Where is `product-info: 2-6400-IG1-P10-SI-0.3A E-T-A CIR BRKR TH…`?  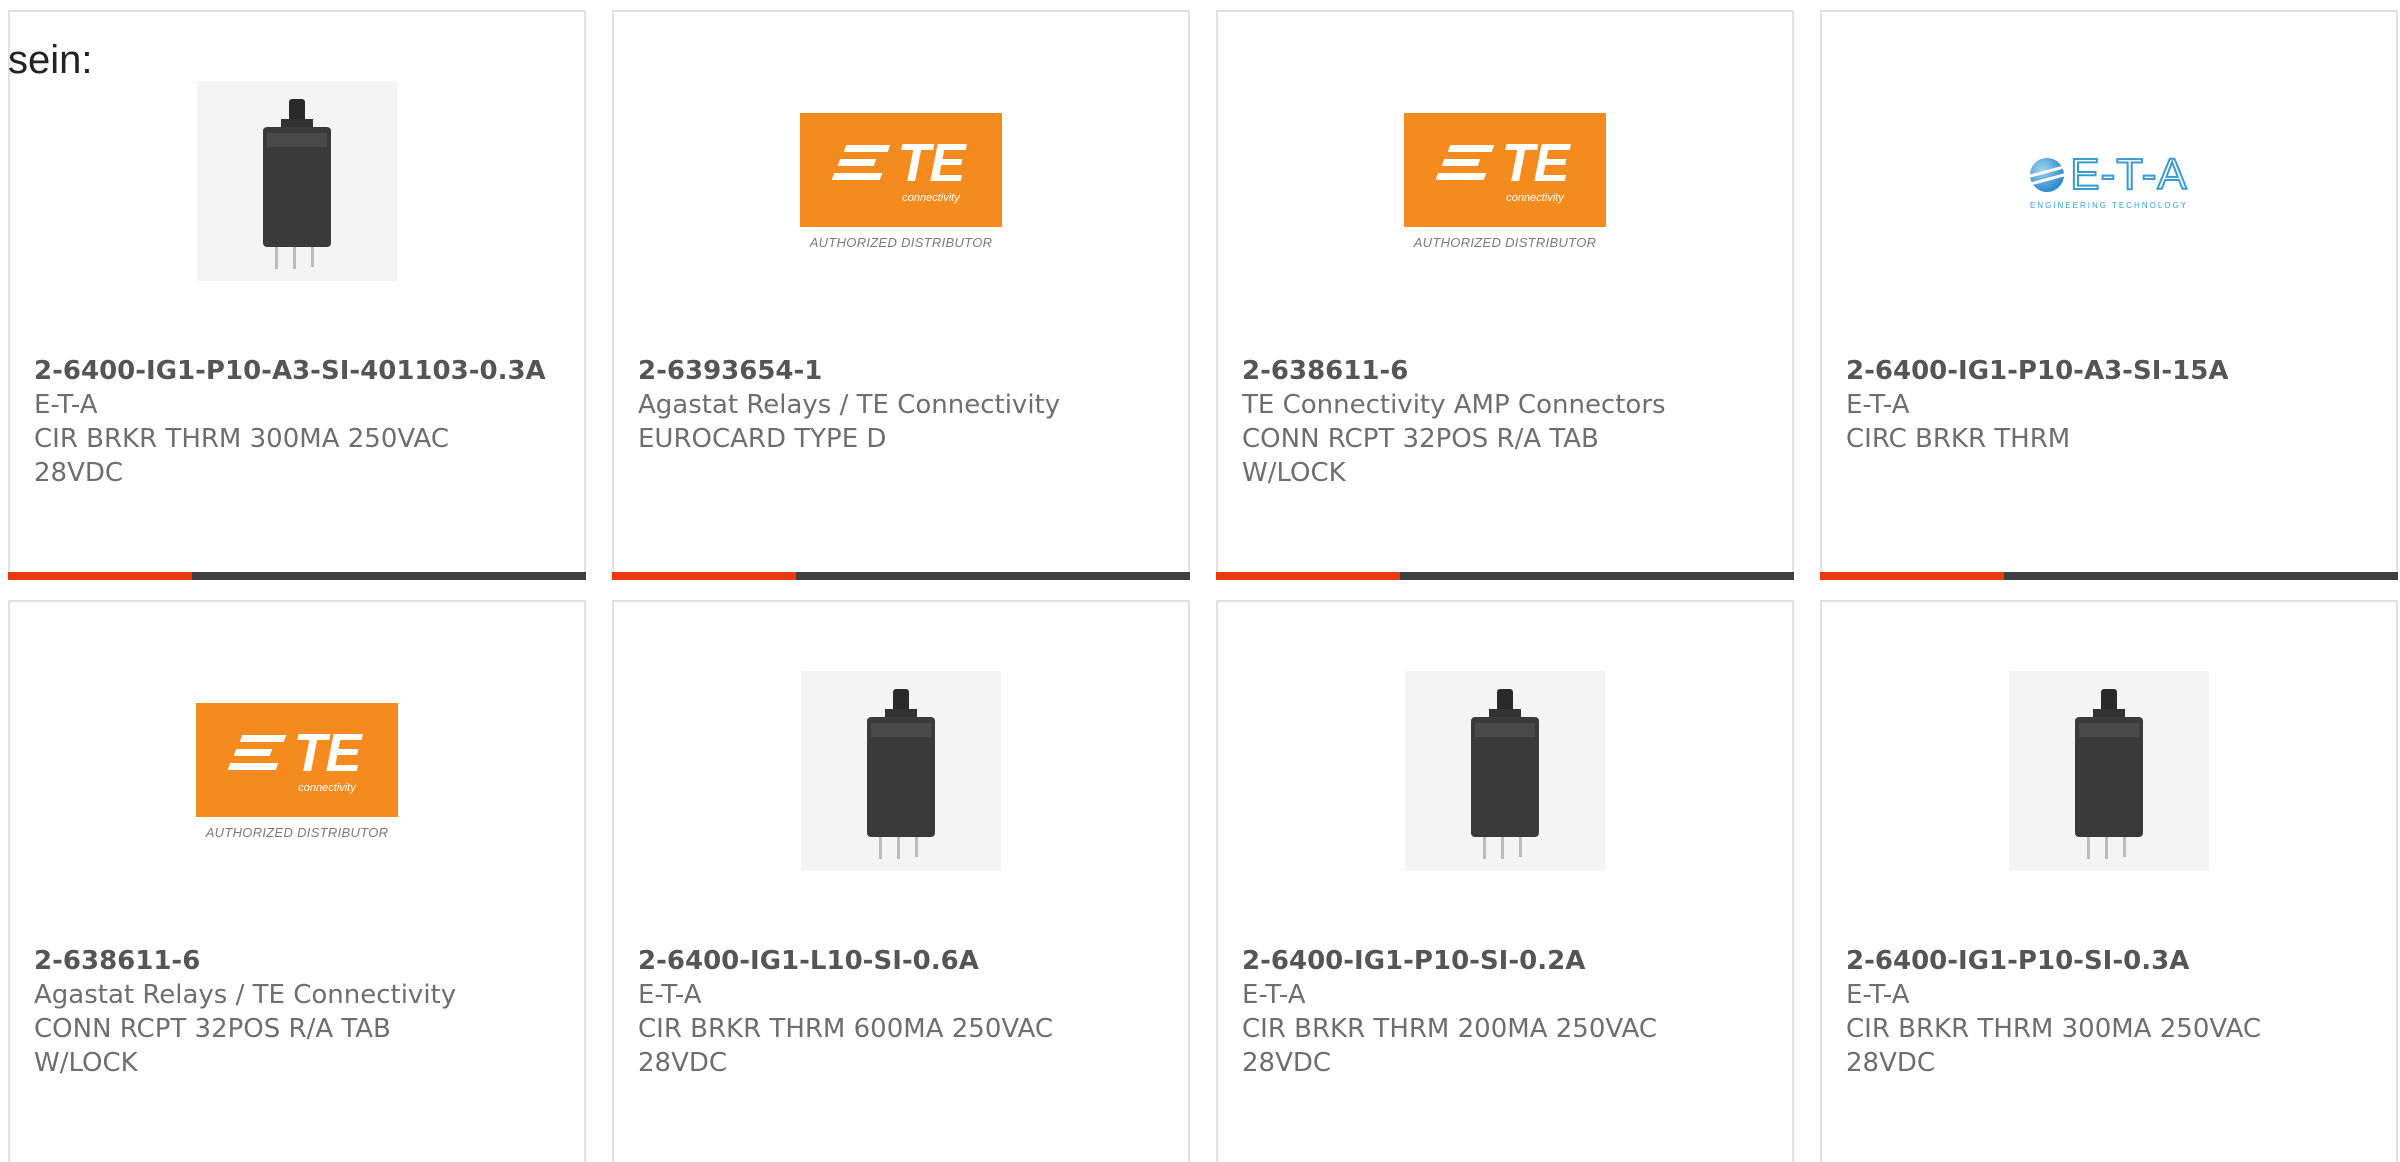
product-info: 2-6400-IG1-P10-SI-0.3A E-T-A CIR BRKR TH… is located at coordinates (2109, 1012).